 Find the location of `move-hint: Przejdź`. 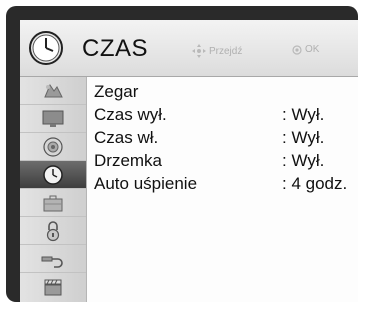

move-hint: Przejdź is located at coordinates (217, 51).